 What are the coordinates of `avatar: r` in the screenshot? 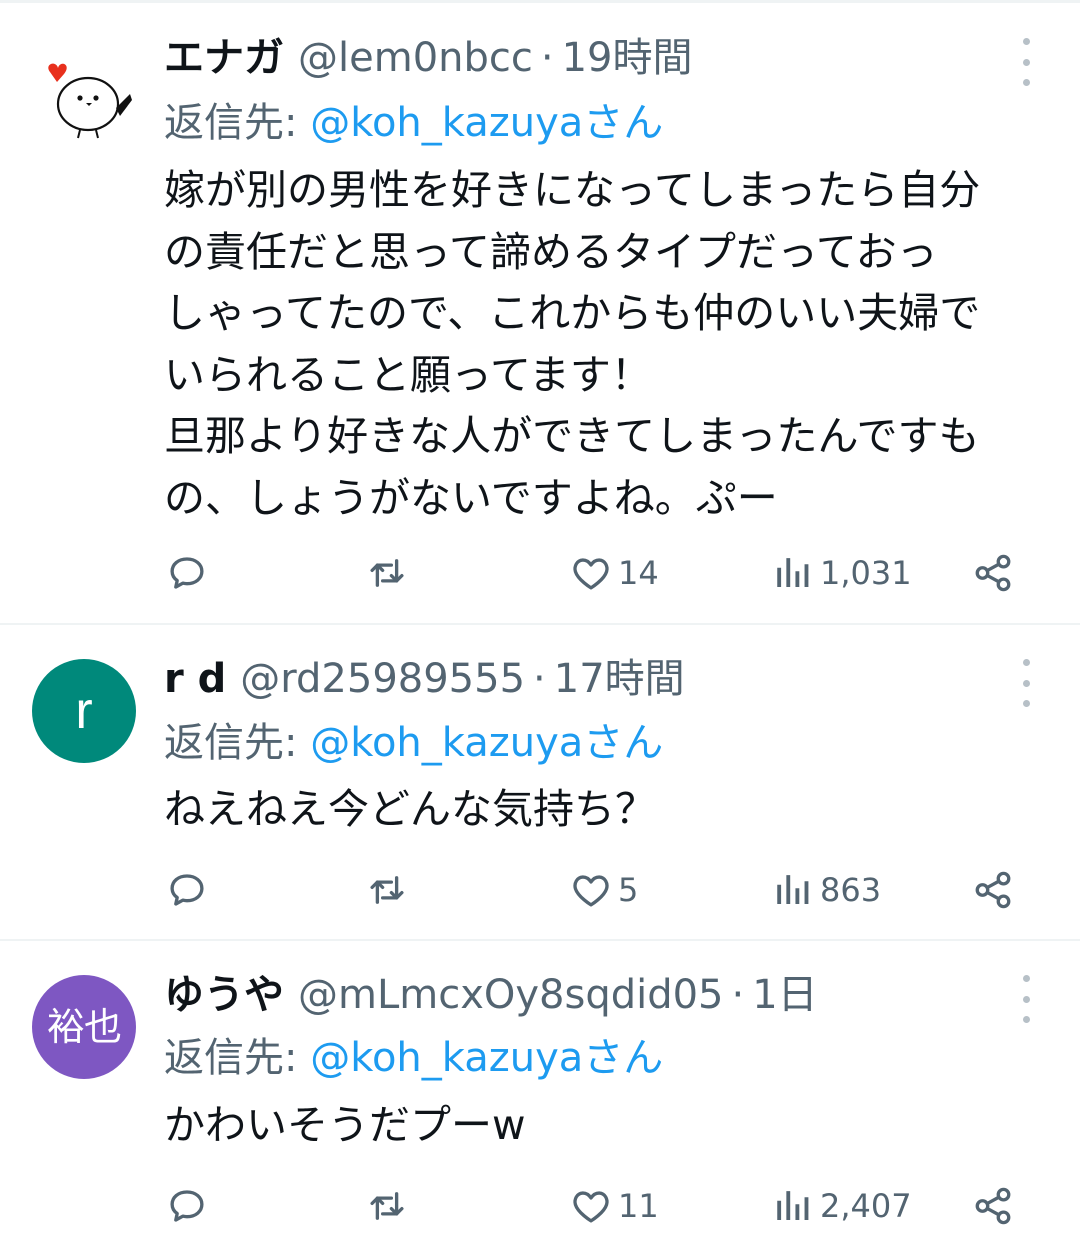 It's located at (84, 711).